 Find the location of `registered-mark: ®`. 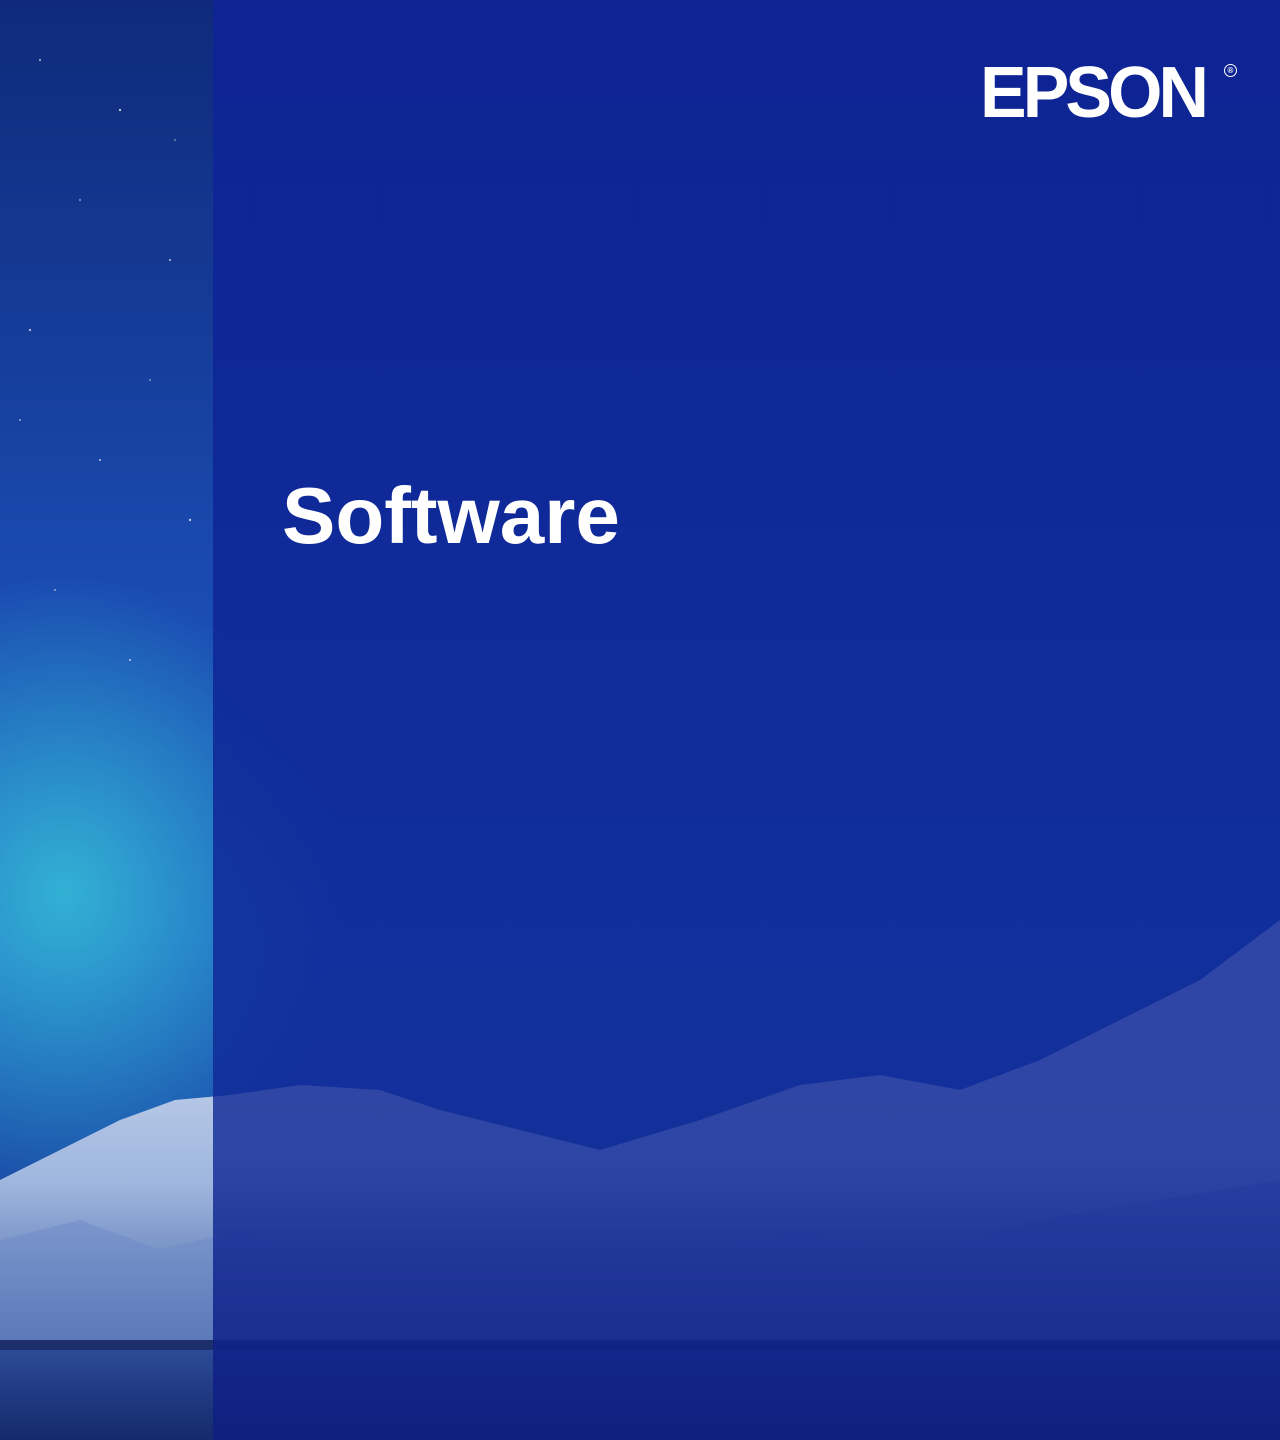

registered-mark: ® is located at coordinates (1230, 70).